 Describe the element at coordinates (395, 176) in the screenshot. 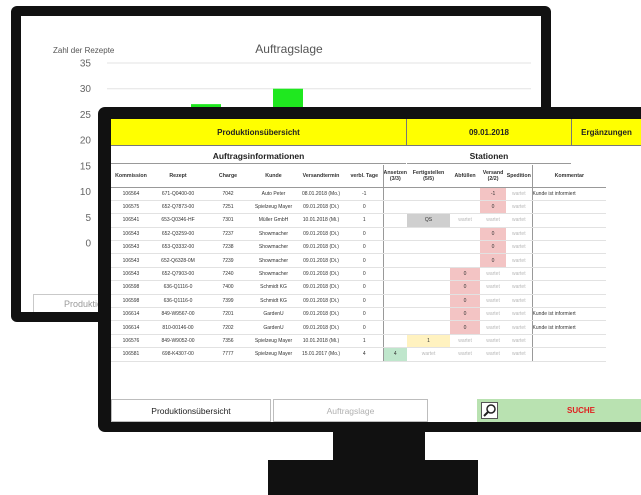

I see `column-header: Ansetzen (3/3)` at that location.